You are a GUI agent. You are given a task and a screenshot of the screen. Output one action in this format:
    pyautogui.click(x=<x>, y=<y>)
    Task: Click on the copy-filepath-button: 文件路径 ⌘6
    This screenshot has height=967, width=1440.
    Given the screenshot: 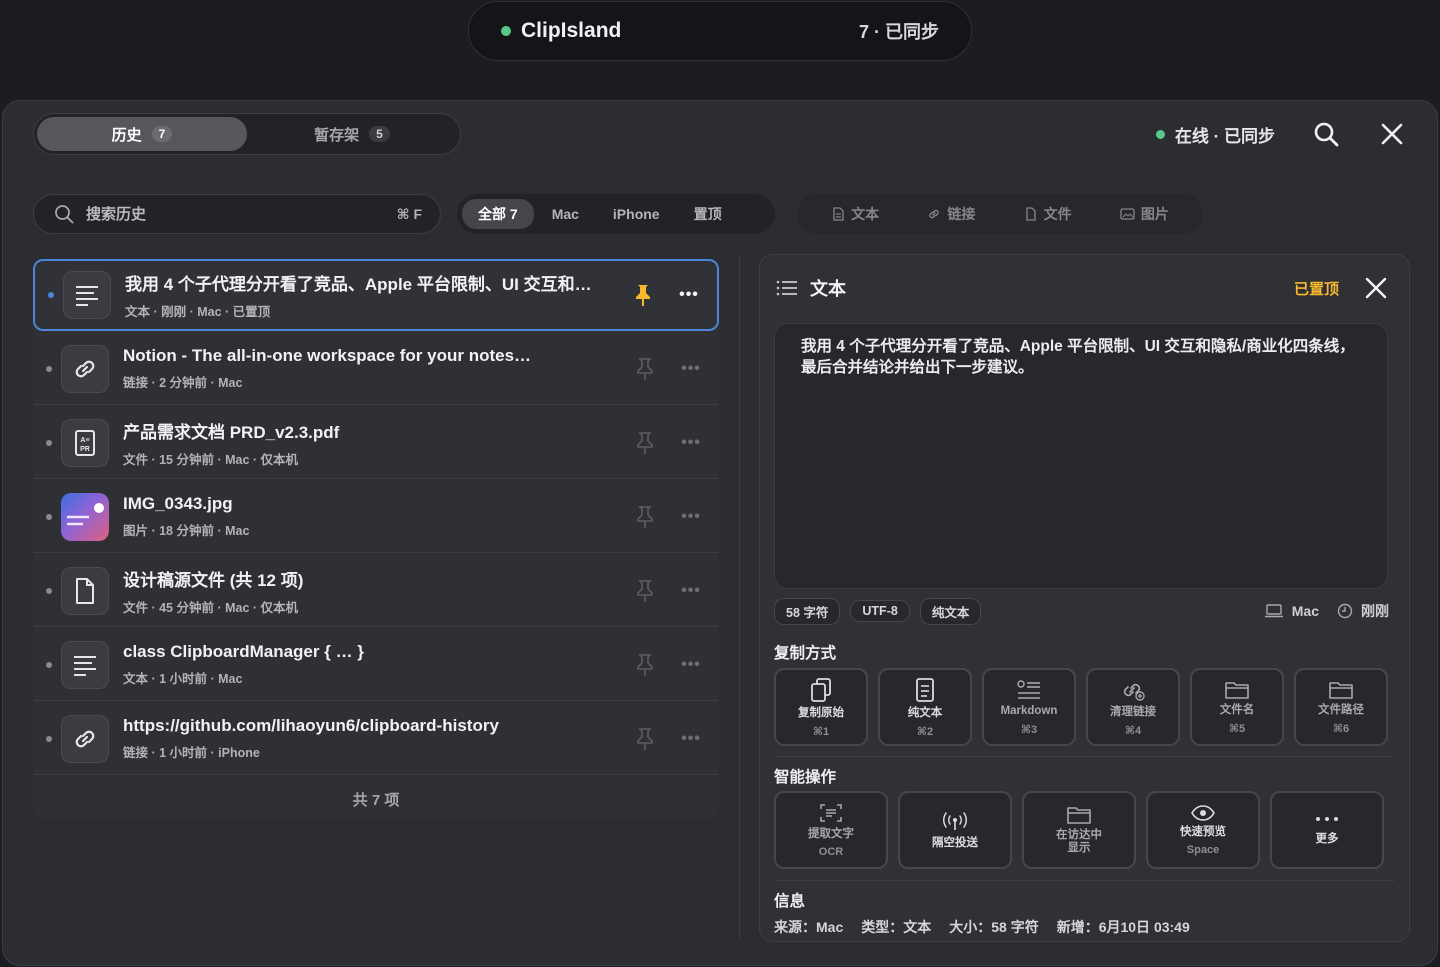 What is the action you would take?
    pyautogui.click(x=1341, y=707)
    